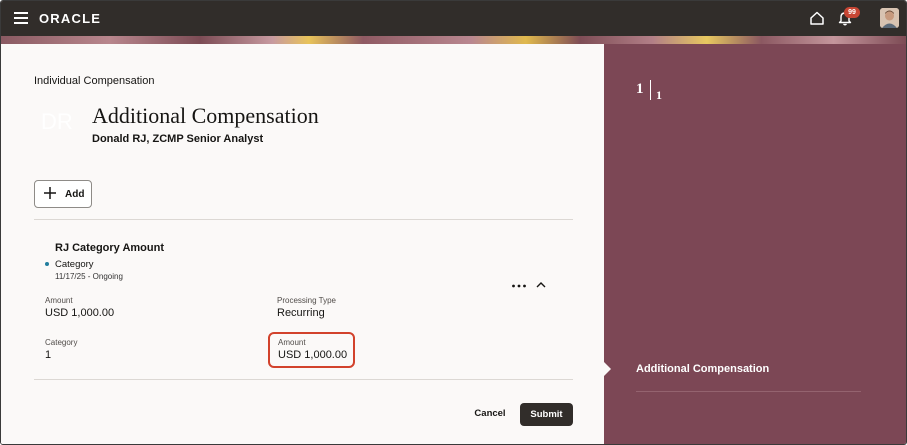 The width and height of the screenshot is (907, 445). I want to click on amount-value: USD 1,000.00, so click(80, 313).